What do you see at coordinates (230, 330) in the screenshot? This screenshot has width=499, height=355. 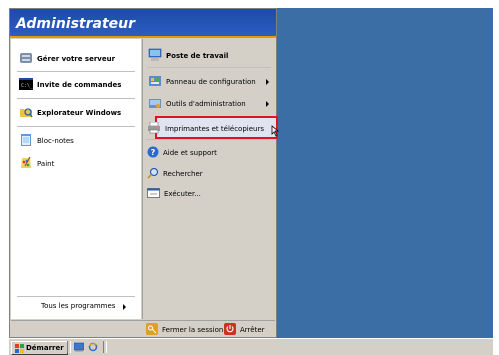 I see `power-icon` at bounding box center [230, 330].